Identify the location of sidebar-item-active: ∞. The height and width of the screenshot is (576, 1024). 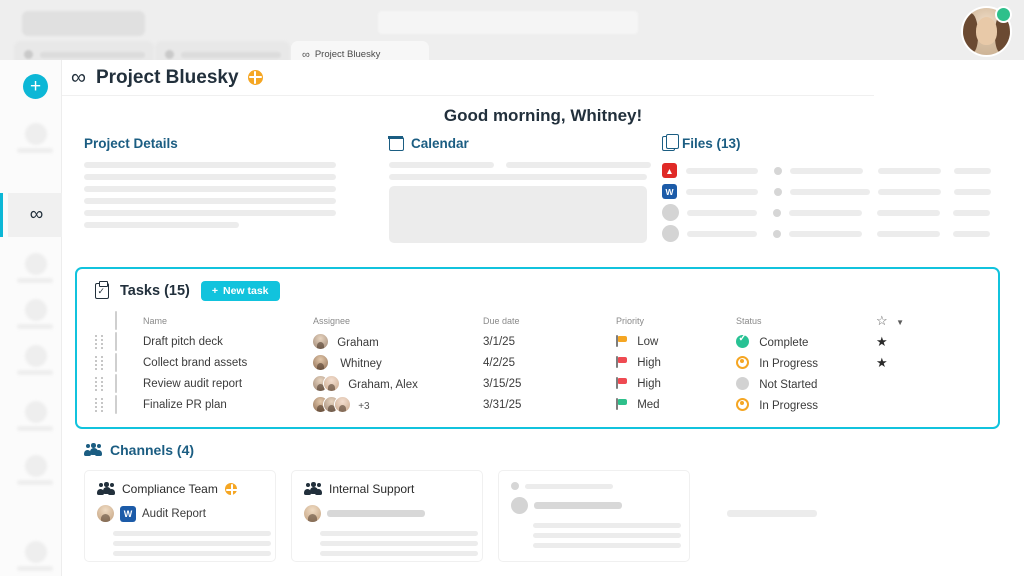
(31, 215).